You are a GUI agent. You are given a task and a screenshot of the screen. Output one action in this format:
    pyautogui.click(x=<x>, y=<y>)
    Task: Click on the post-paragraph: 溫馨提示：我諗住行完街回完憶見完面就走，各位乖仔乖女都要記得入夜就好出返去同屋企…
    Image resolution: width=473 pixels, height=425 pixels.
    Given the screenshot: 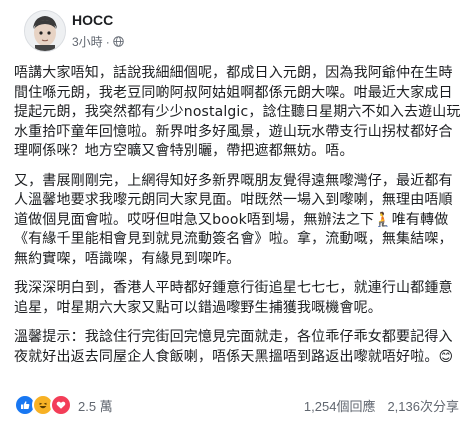 What is the action you would take?
    pyautogui.click(x=234, y=347)
    